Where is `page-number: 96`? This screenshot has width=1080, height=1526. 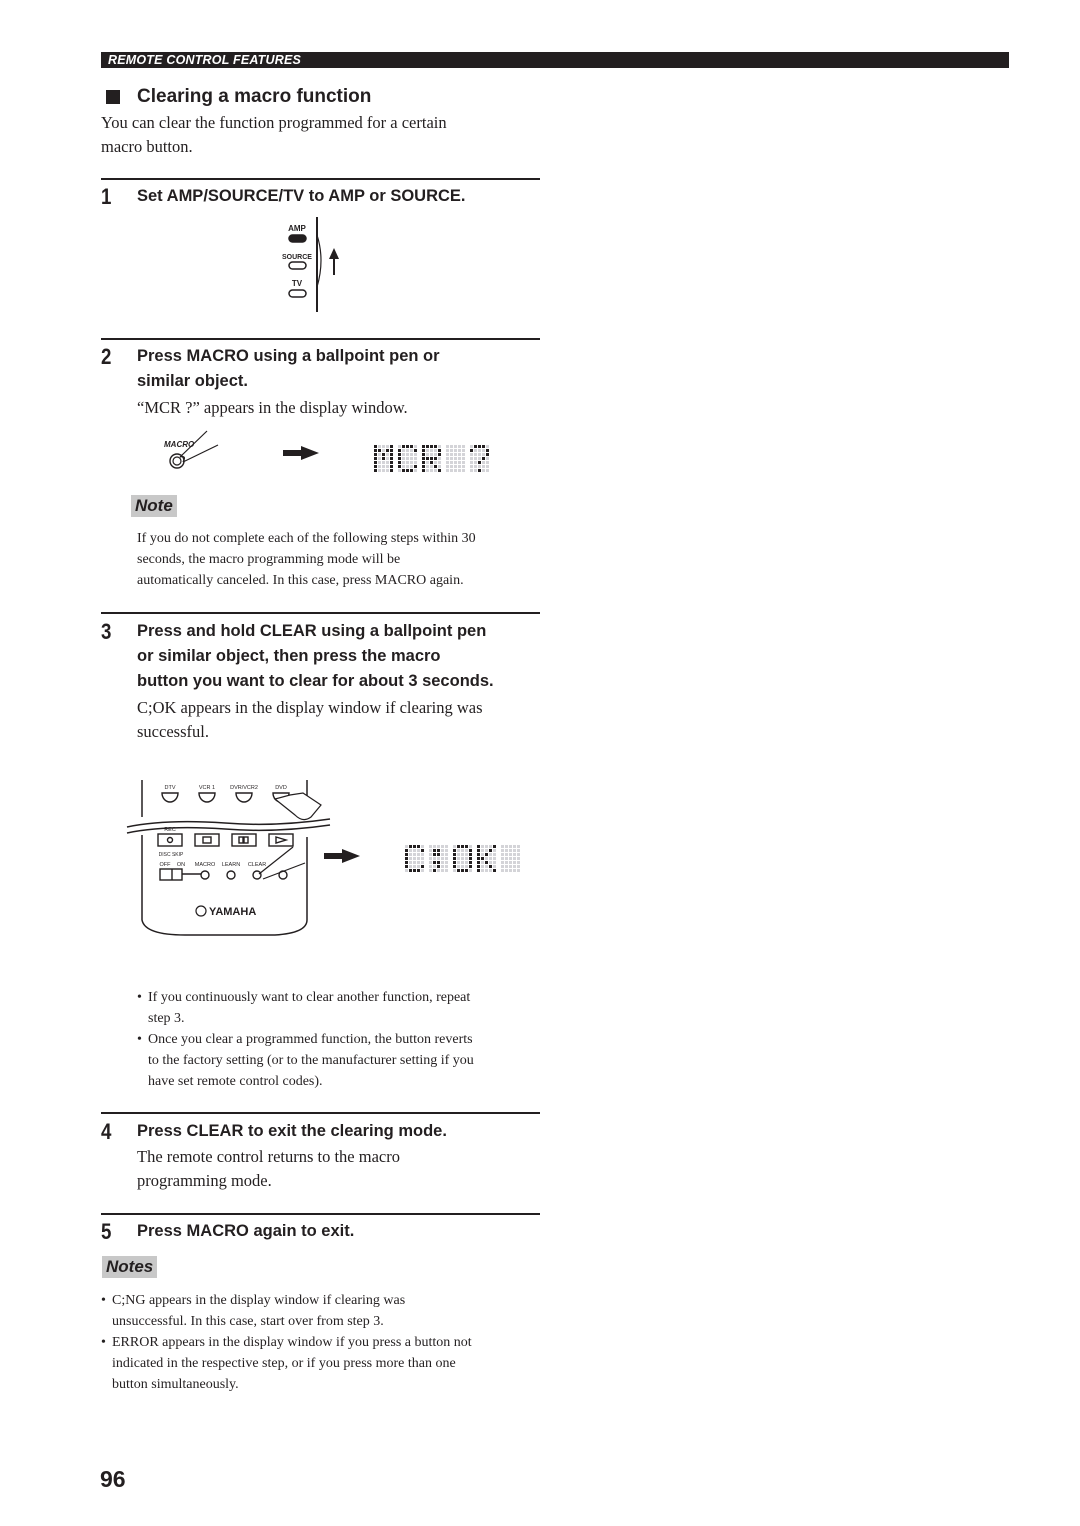 page-number: 96 is located at coordinates (113, 1479).